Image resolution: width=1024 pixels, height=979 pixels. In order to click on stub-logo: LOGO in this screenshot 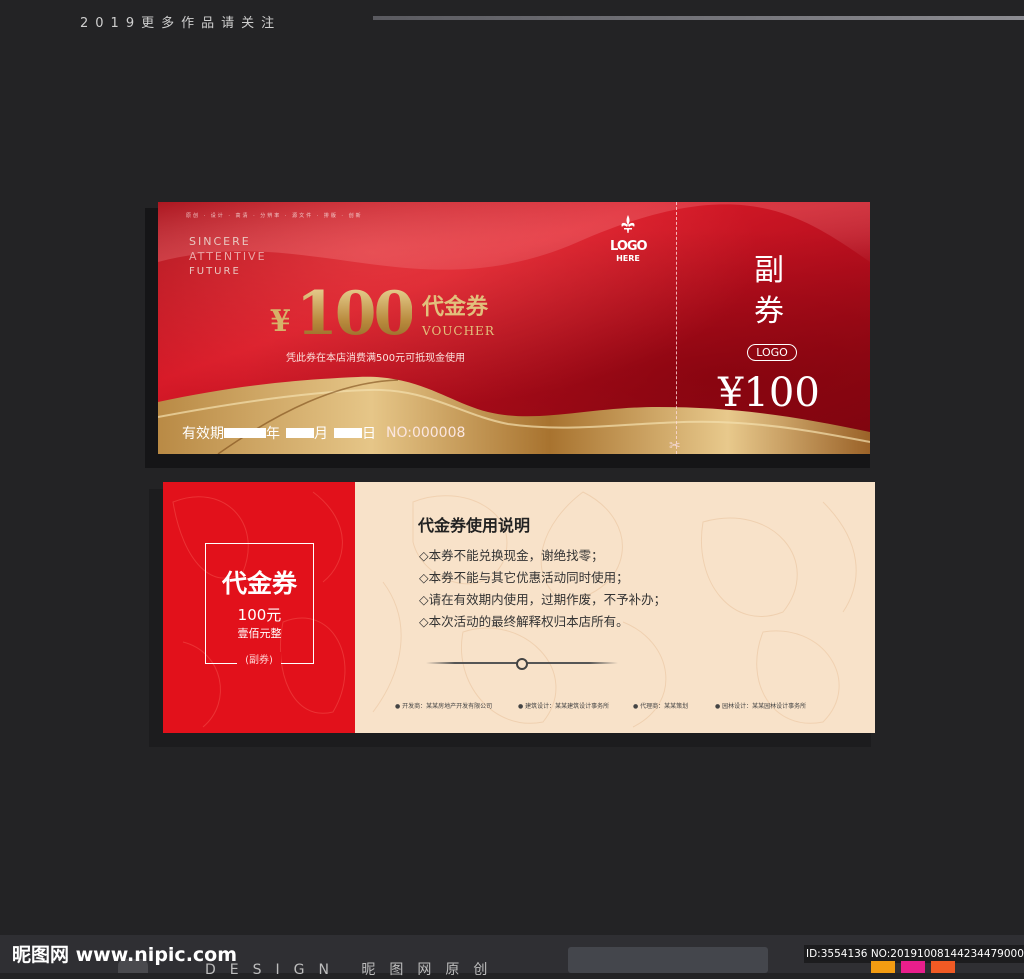, I will do `click(772, 352)`.